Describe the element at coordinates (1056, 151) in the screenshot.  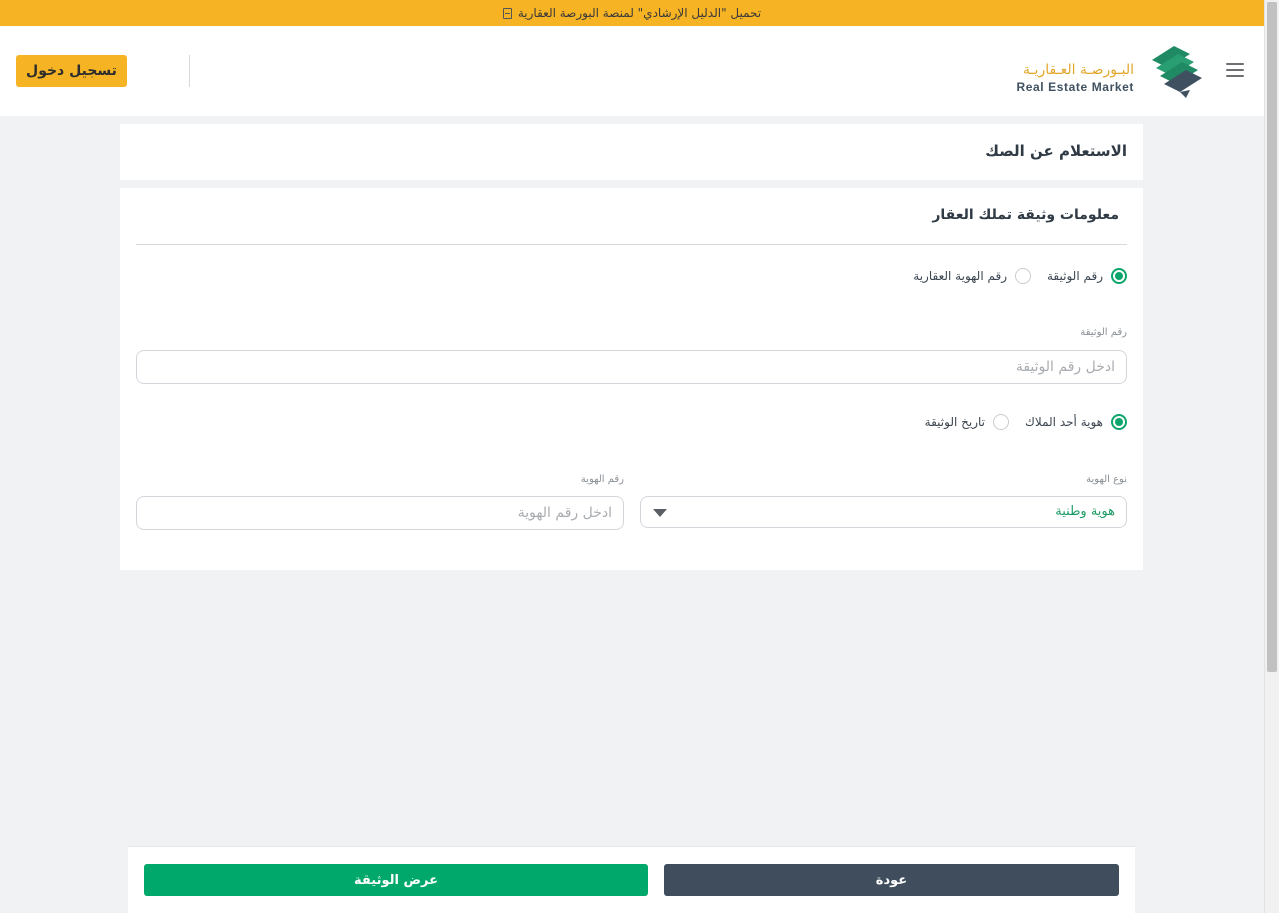
I see `page-title: الاستعلام عن الصك` at that location.